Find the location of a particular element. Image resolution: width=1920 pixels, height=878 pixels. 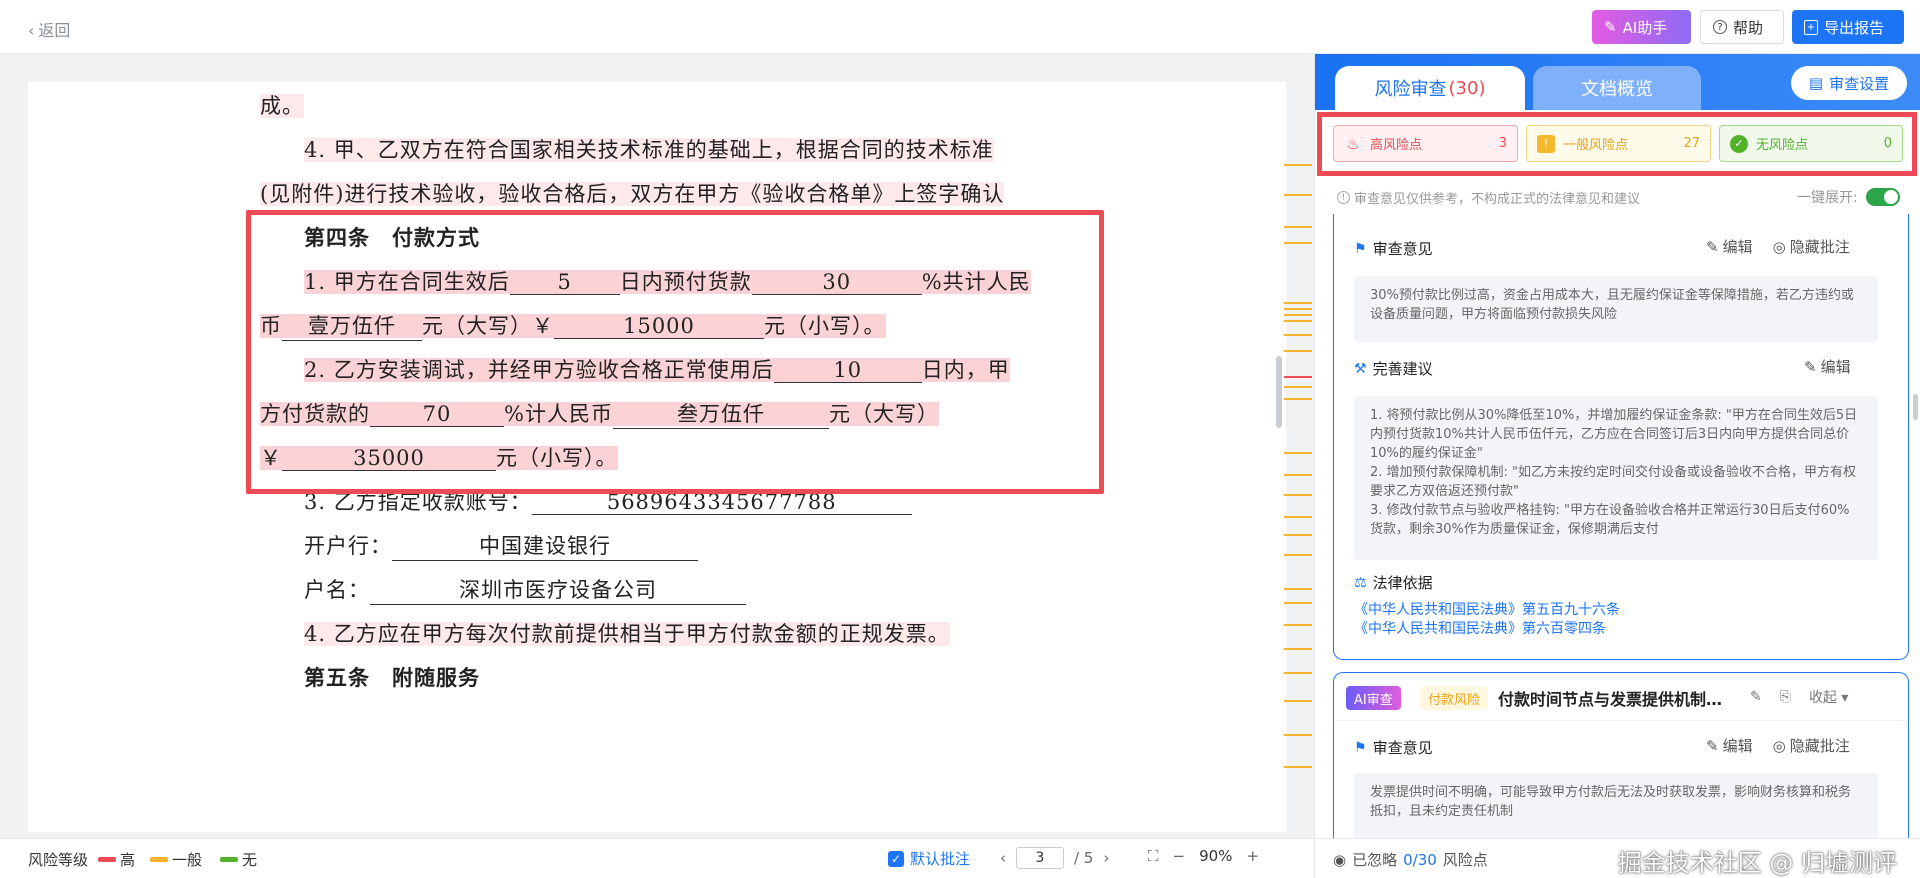

export-icon: + is located at coordinates (1811, 27).